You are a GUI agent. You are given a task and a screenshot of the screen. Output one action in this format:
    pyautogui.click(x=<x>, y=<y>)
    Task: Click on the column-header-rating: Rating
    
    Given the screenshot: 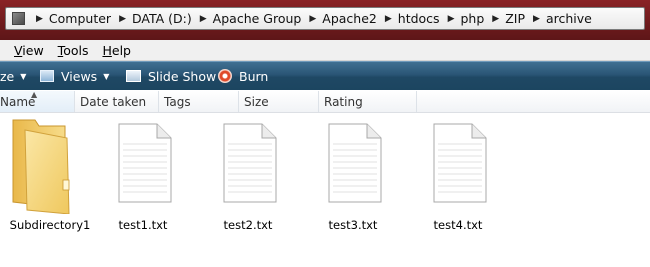 What is the action you would take?
    pyautogui.click(x=368, y=101)
    